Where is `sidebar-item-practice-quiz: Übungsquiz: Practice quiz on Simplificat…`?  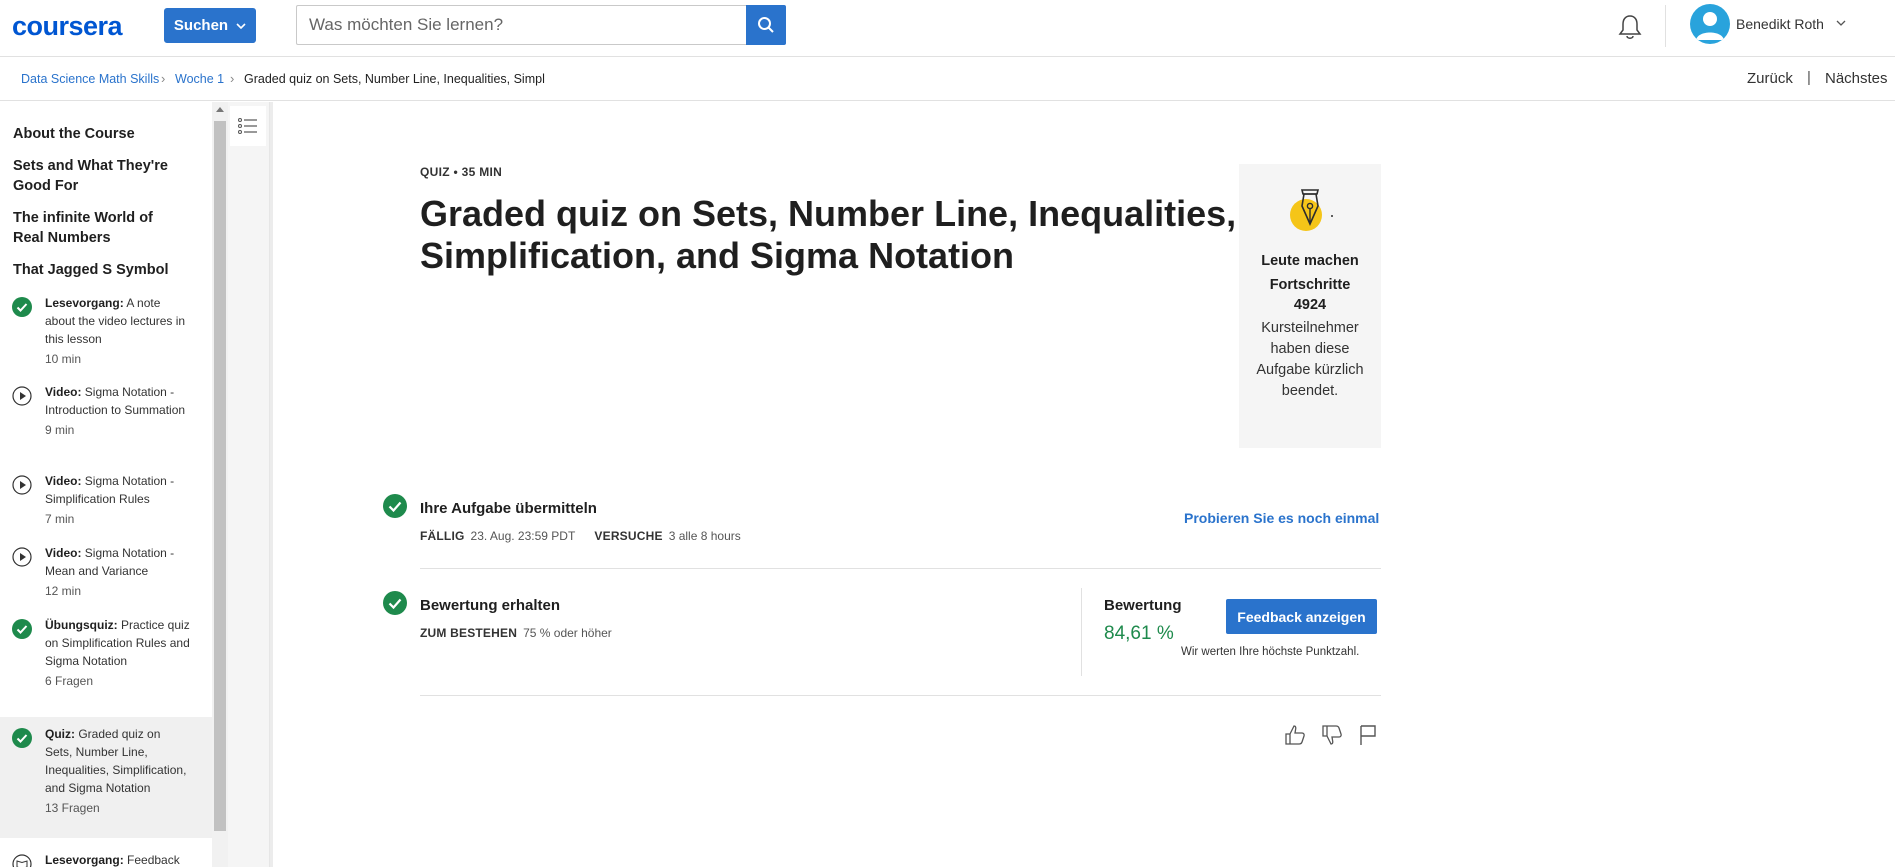 sidebar-item-practice-quiz: Übungsquiz: Practice quiz on Simplificat… is located at coordinates (106, 662).